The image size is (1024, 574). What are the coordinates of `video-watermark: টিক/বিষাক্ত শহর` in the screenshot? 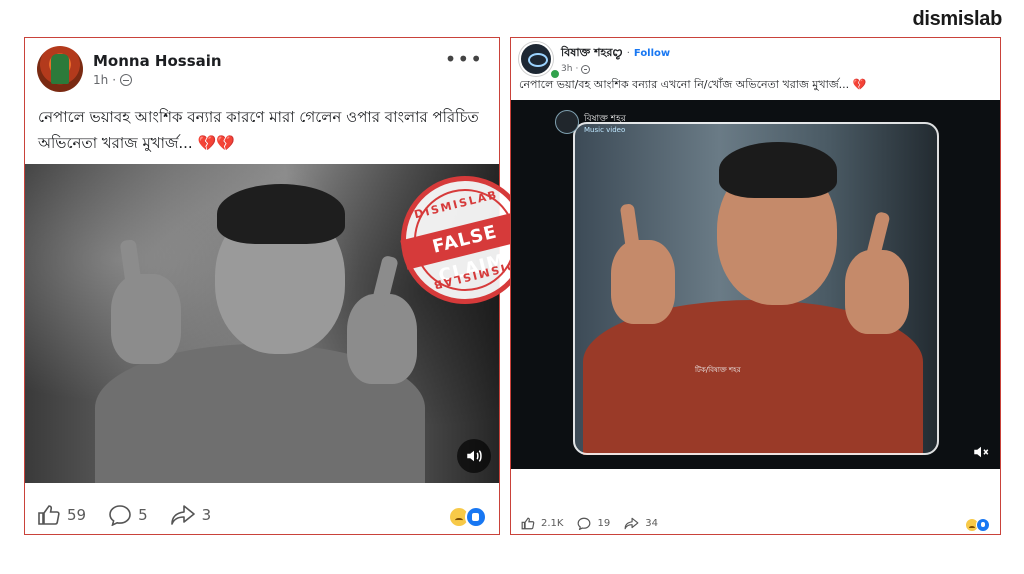 It's located at (718, 370).